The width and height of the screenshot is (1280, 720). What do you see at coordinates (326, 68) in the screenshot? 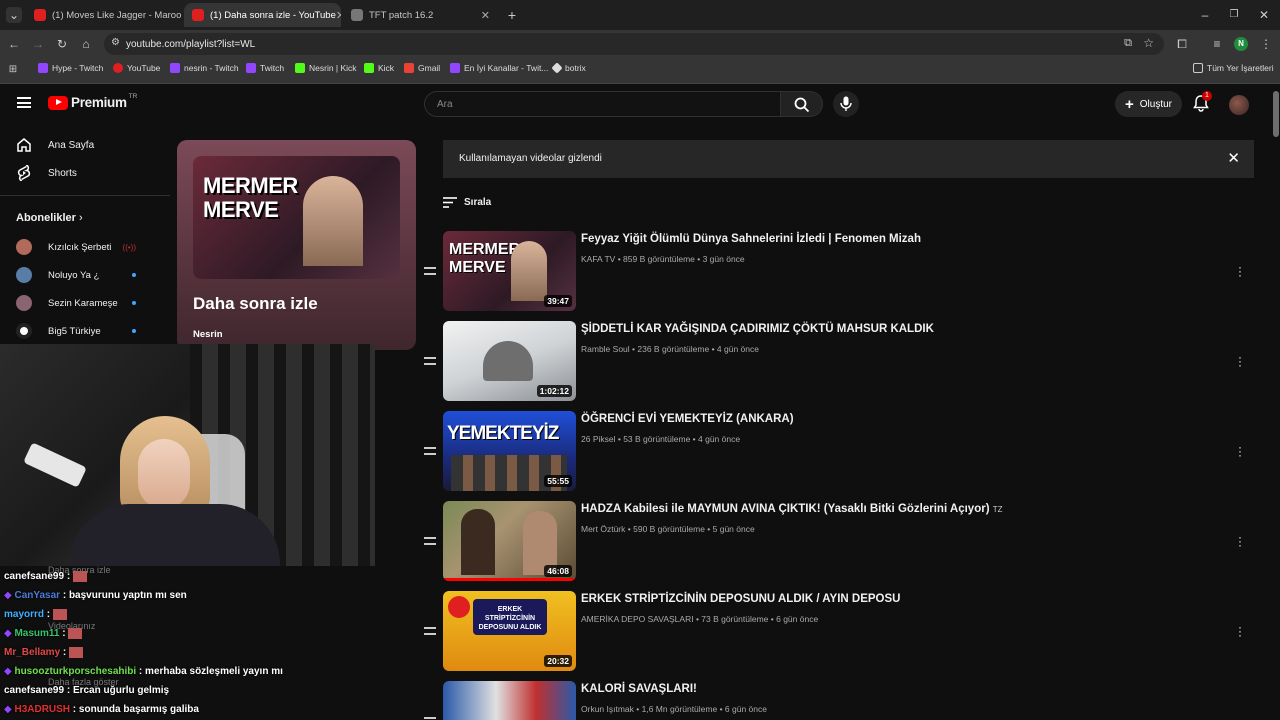
I see `bookmark-item: Nesrin | Kick` at bounding box center [326, 68].